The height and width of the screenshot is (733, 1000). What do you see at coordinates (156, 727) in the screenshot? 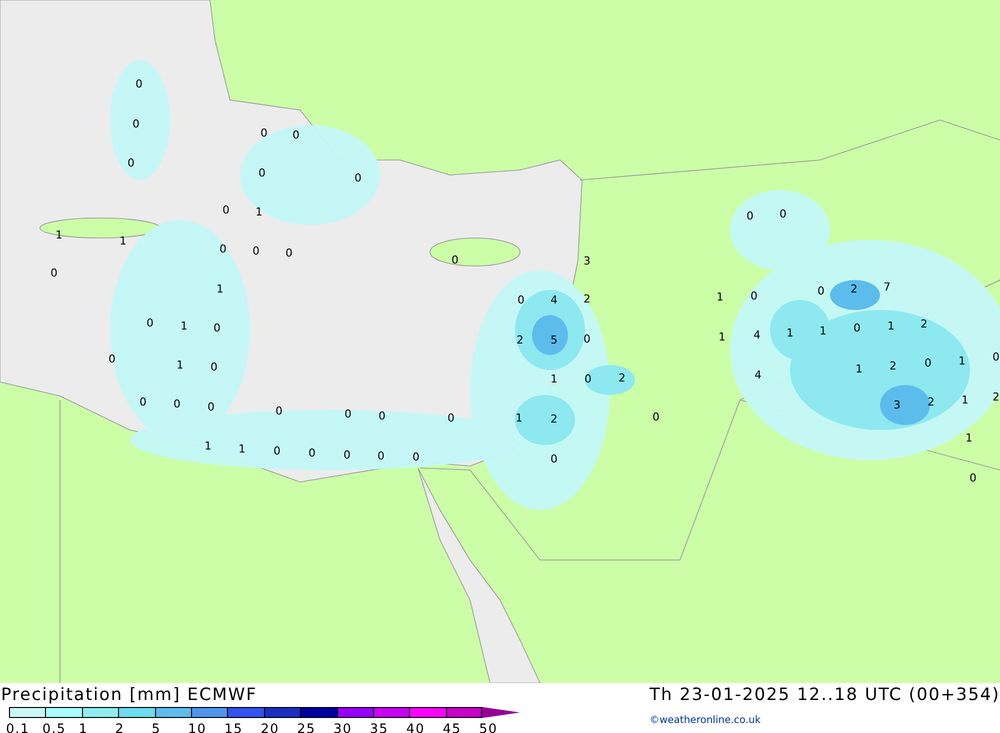
I see `legend-label: 5` at bounding box center [156, 727].